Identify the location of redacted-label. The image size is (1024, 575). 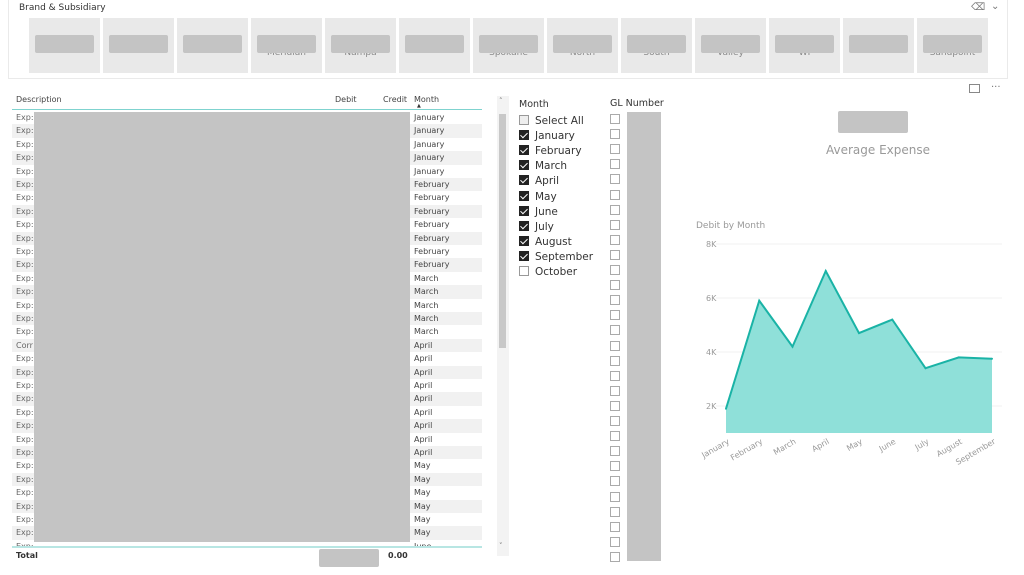
(730, 44).